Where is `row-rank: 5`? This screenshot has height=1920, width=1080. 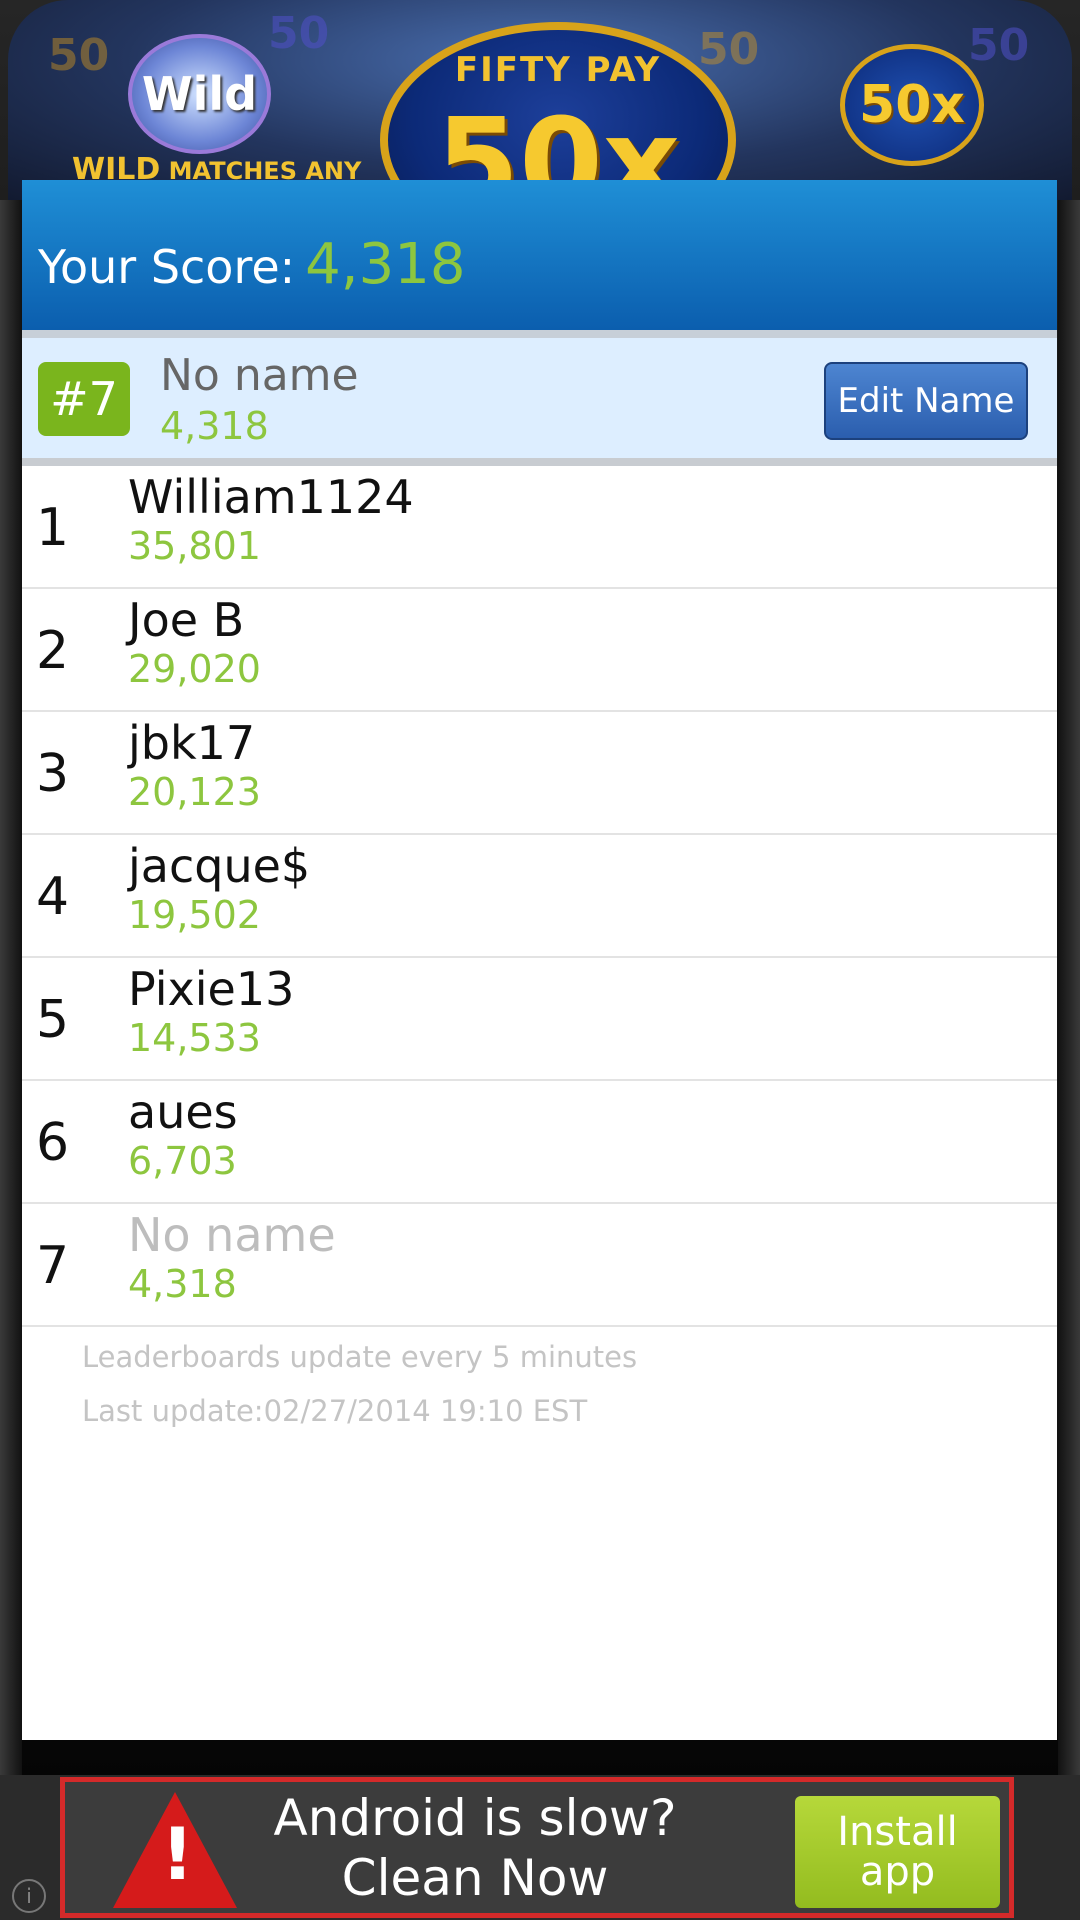 row-rank: 5 is located at coordinates (53, 1020).